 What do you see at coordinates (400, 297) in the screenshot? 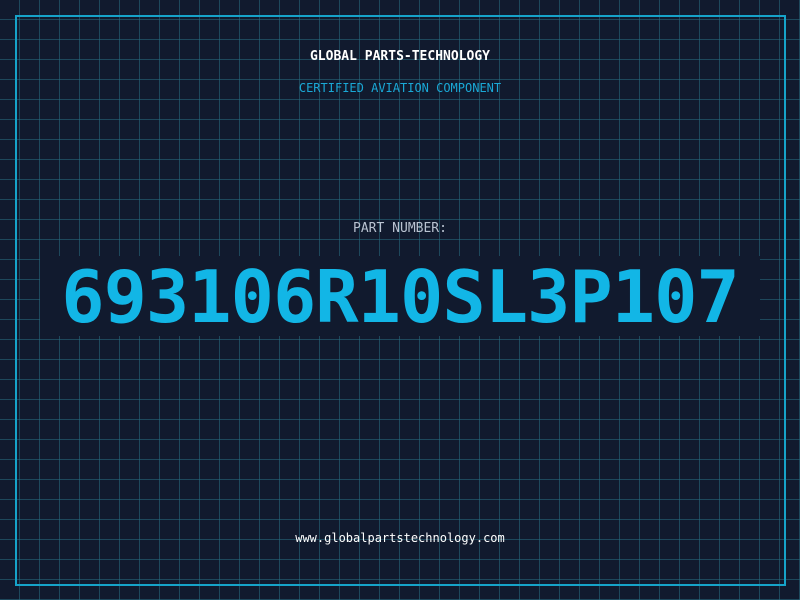
I see `part-number-value: 693106R10SL3P107` at bounding box center [400, 297].